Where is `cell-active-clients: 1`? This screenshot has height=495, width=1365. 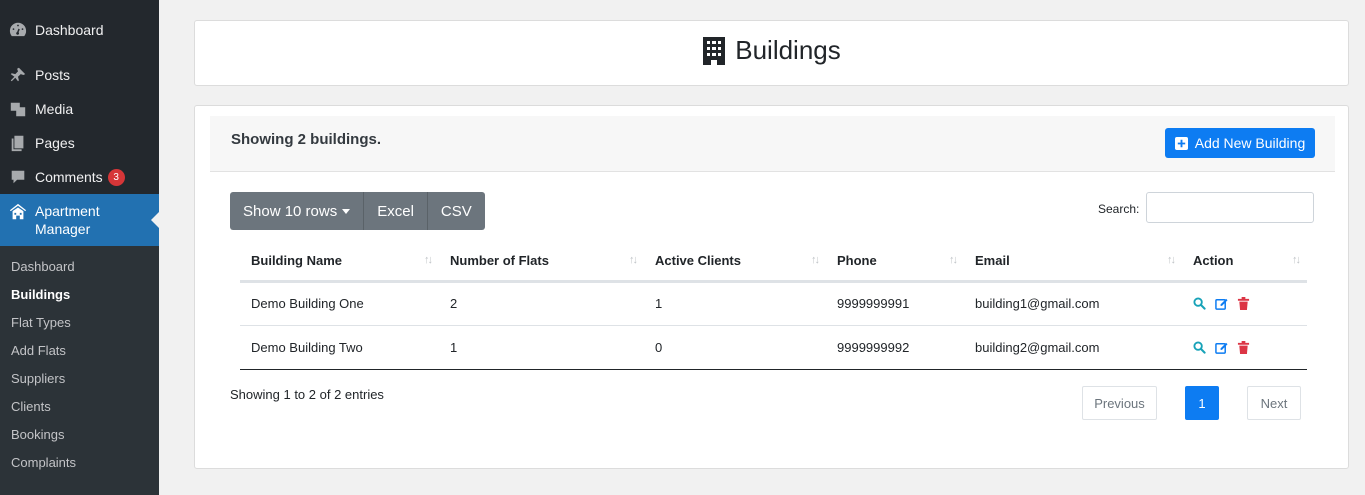
cell-active-clients: 1 is located at coordinates (735, 303).